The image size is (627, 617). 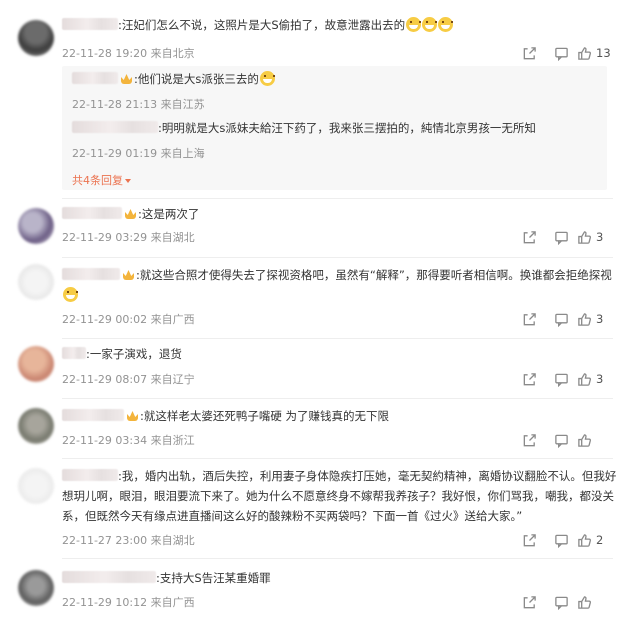 What do you see at coordinates (603, 53) in the screenshot?
I see `like-count: 13` at bounding box center [603, 53].